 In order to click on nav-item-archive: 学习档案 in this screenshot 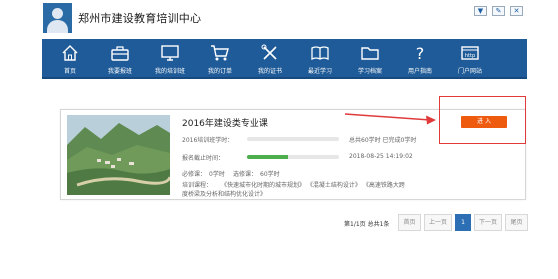, I will do `click(370, 59)`.